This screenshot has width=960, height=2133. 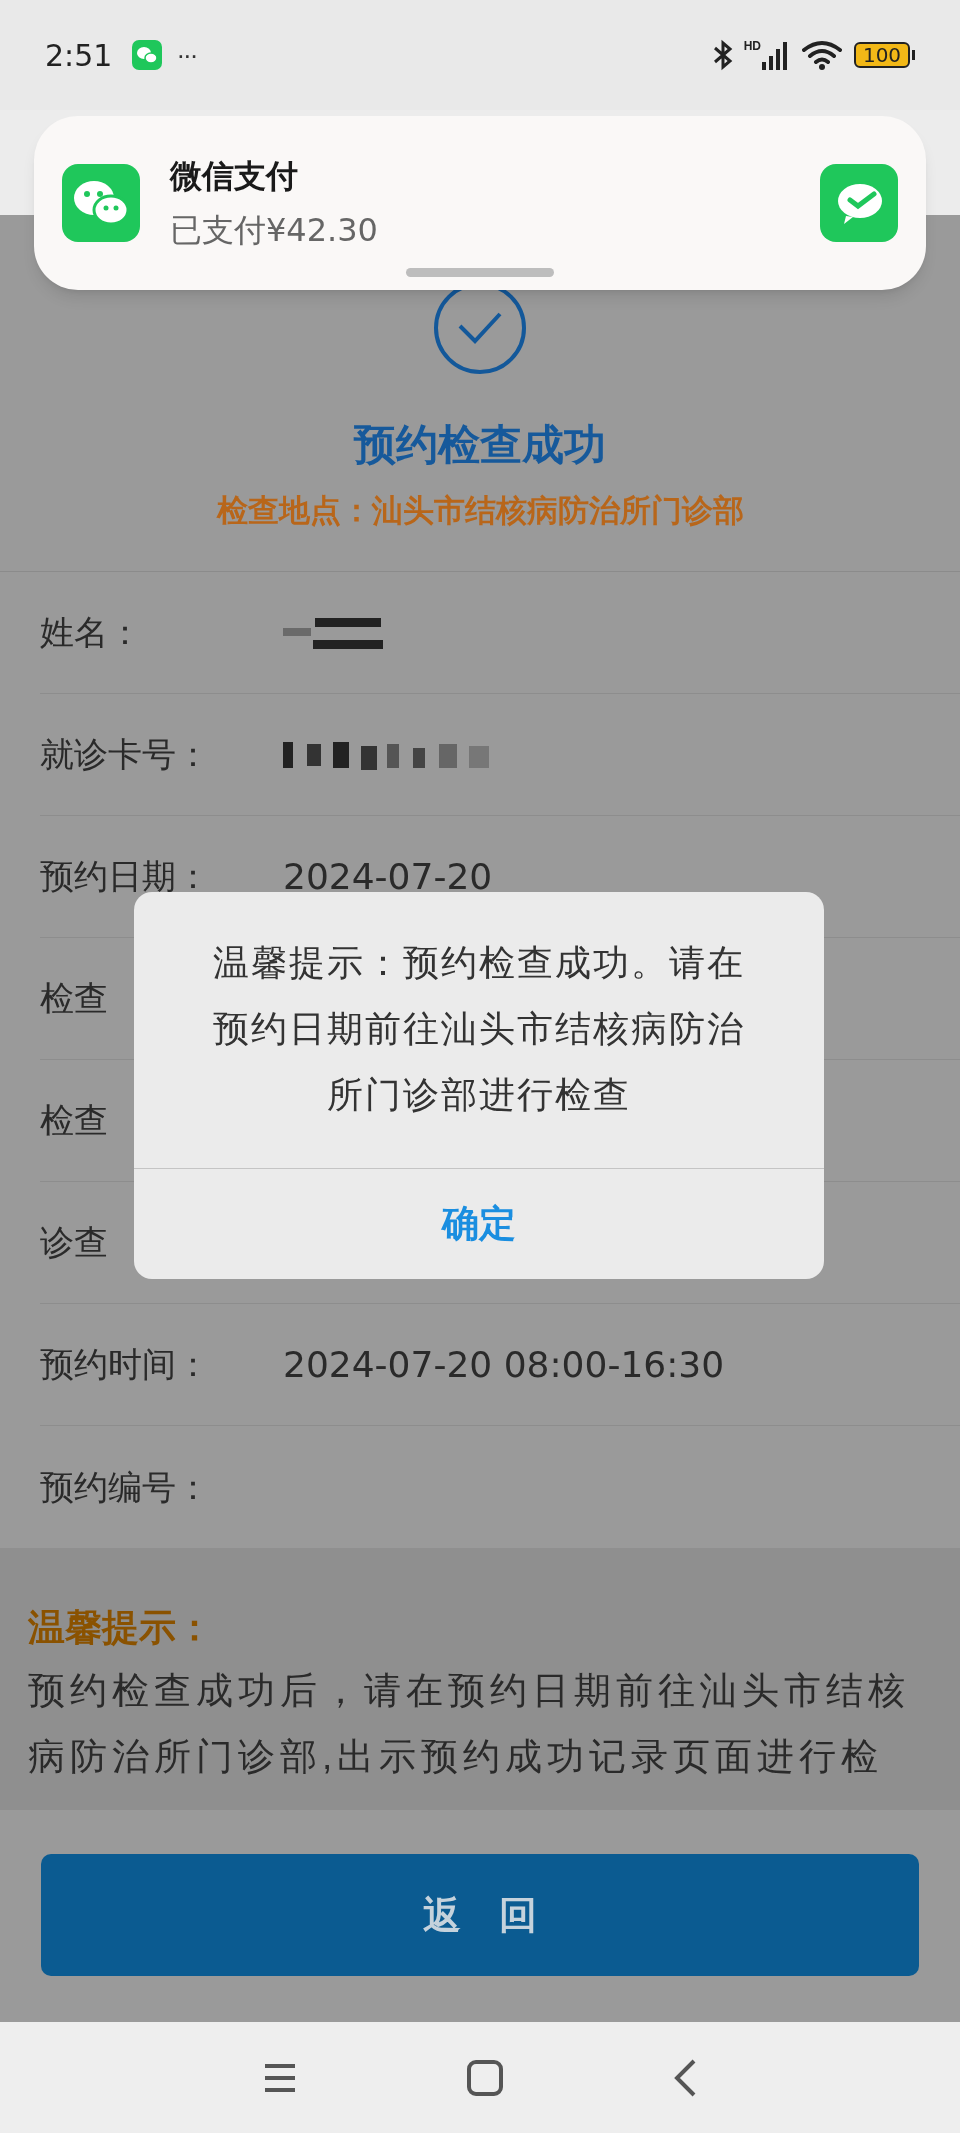 I want to click on dialog-message: 温馨提示：预约检查成功。请在预约日期前往汕头市结核病防治所门诊部进行检查, so click(x=479, y=1029).